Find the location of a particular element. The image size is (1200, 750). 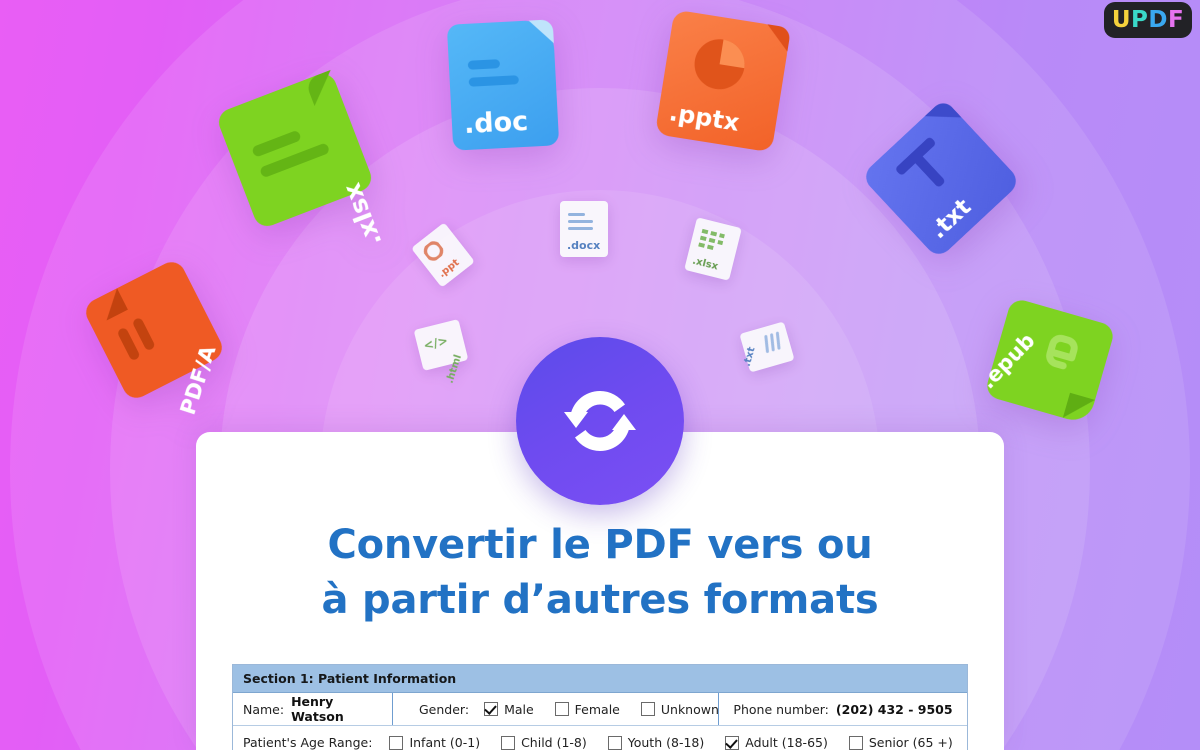

mini-file-extension-label: .ppt is located at coordinates (449, 268).